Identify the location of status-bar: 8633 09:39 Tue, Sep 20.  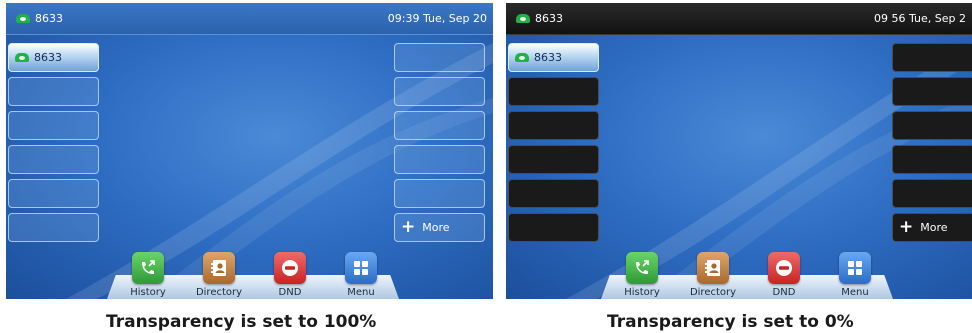
(249, 19).